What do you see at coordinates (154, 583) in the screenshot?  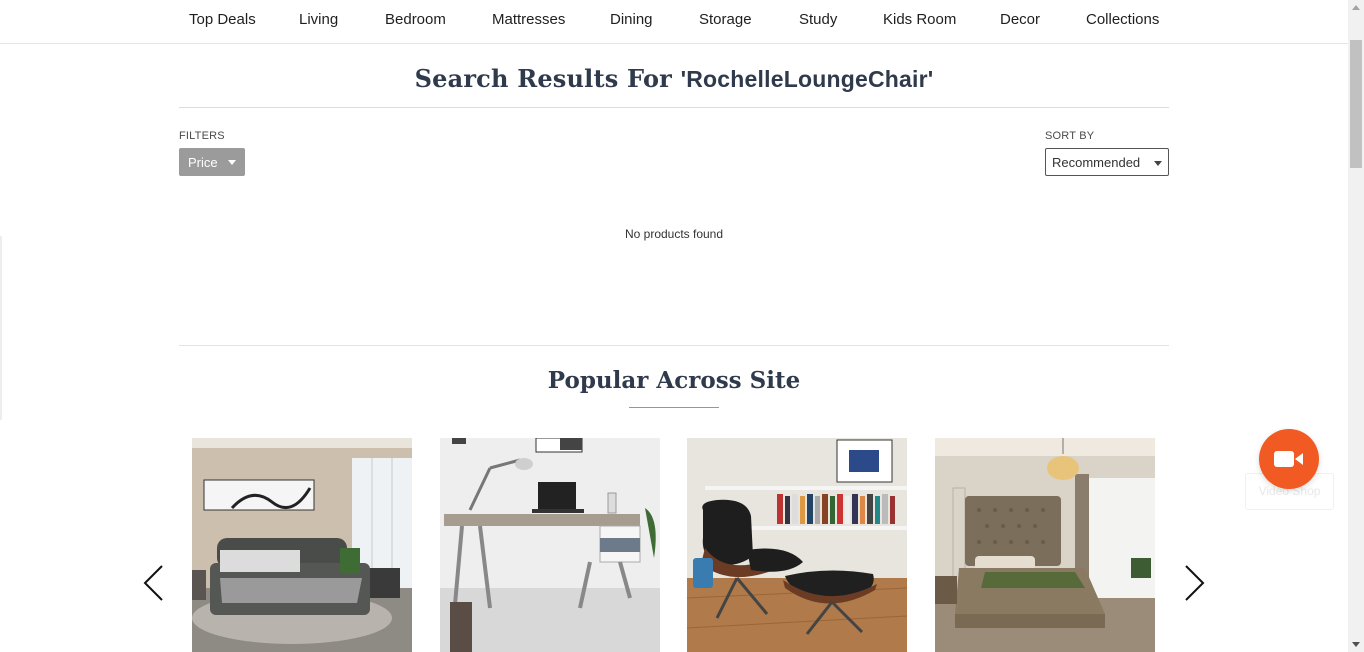 I see `carousel-prev-arrow-icon` at bounding box center [154, 583].